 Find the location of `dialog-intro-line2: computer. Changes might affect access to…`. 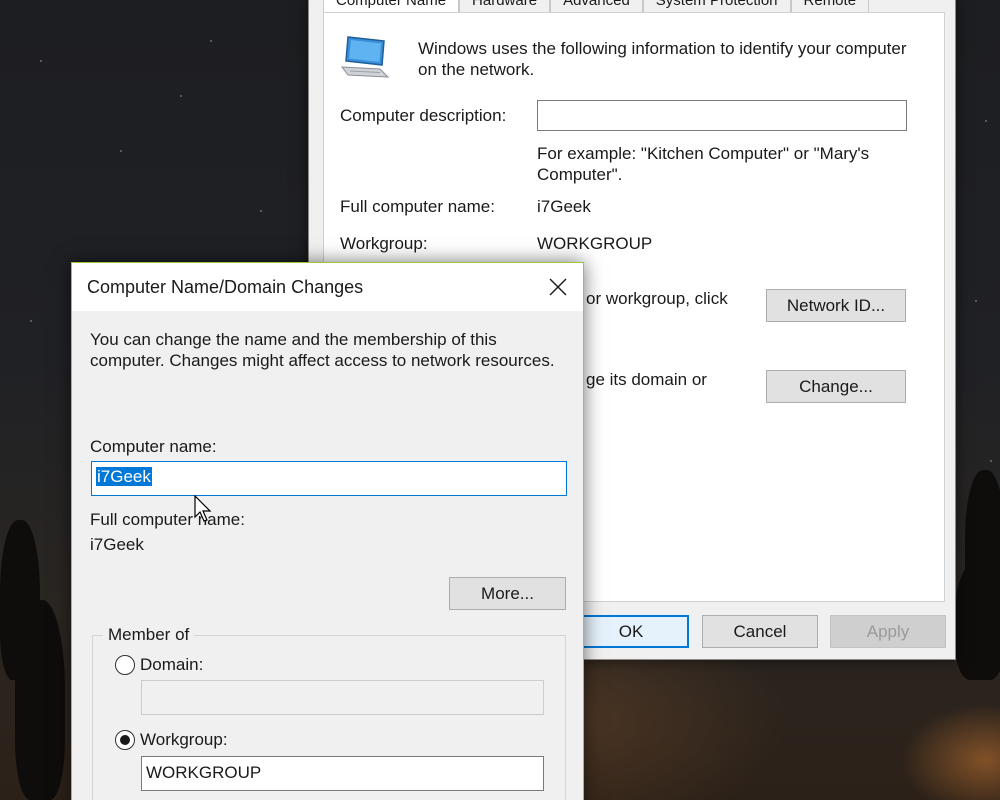

dialog-intro-line2: computer. Changes might affect access to… is located at coordinates (322, 360).